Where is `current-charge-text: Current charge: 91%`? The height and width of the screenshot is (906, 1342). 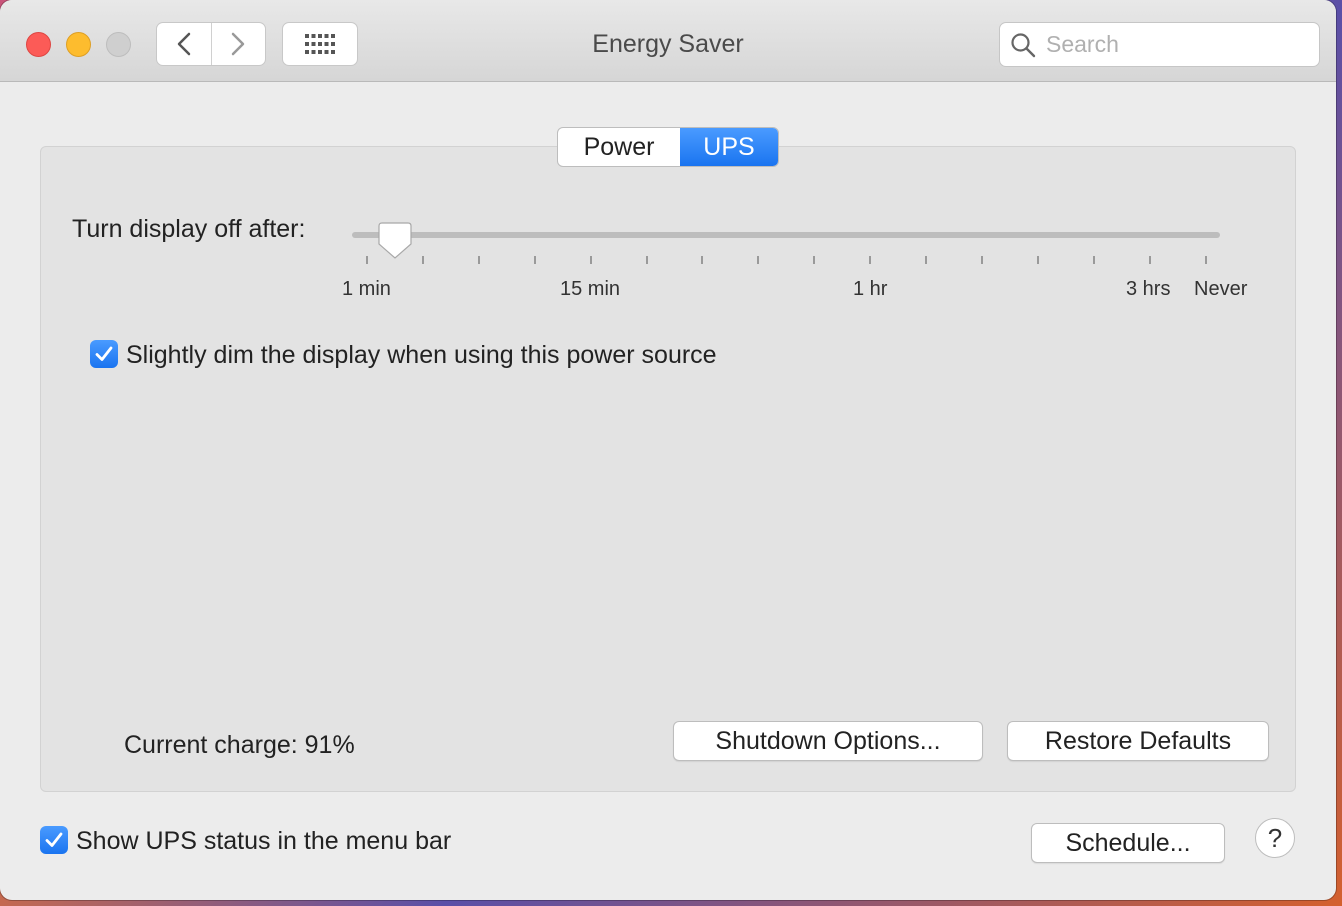 current-charge-text: Current charge: 91% is located at coordinates (239, 745).